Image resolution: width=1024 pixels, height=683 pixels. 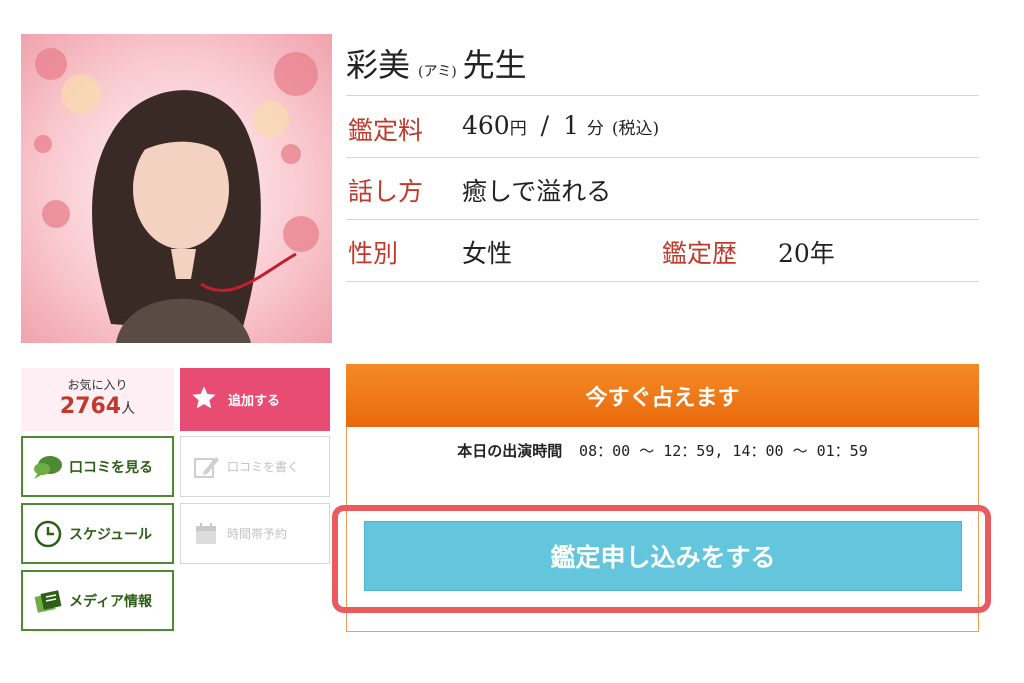 I want to click on speech-bubble-icon, so click(x=48, y=467).